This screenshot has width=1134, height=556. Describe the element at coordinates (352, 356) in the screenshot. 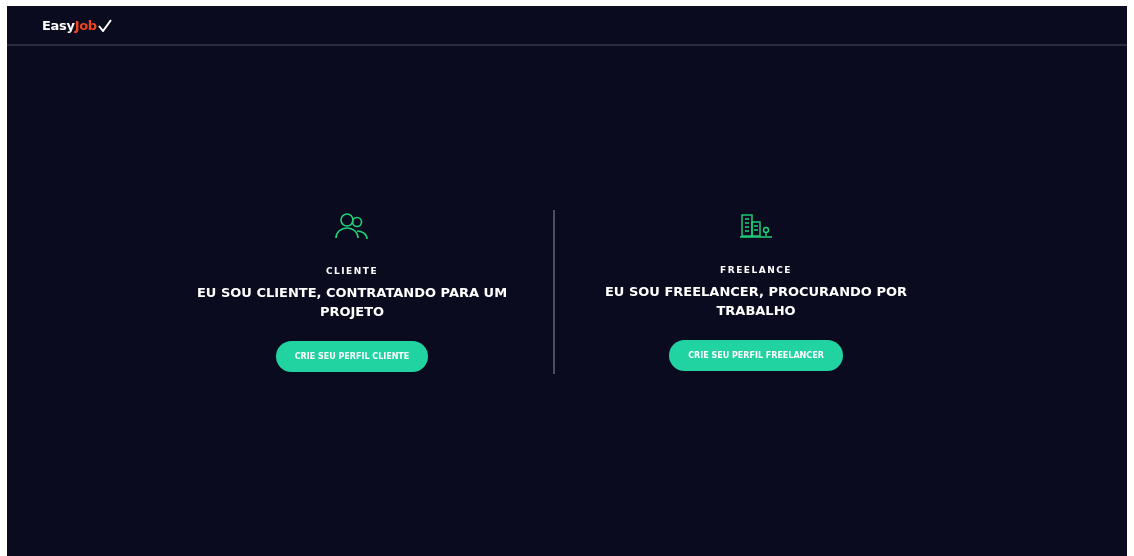

I see `create-profile-button: CRIE SEU PERFIL CLIENTE` at that location.